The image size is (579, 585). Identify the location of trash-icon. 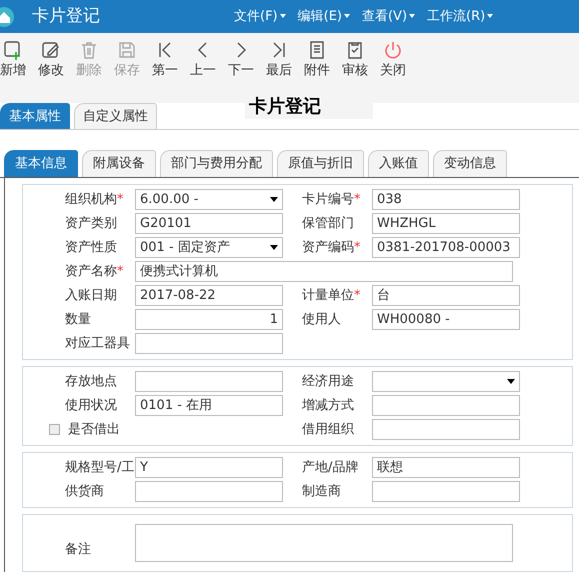
(89, 50).